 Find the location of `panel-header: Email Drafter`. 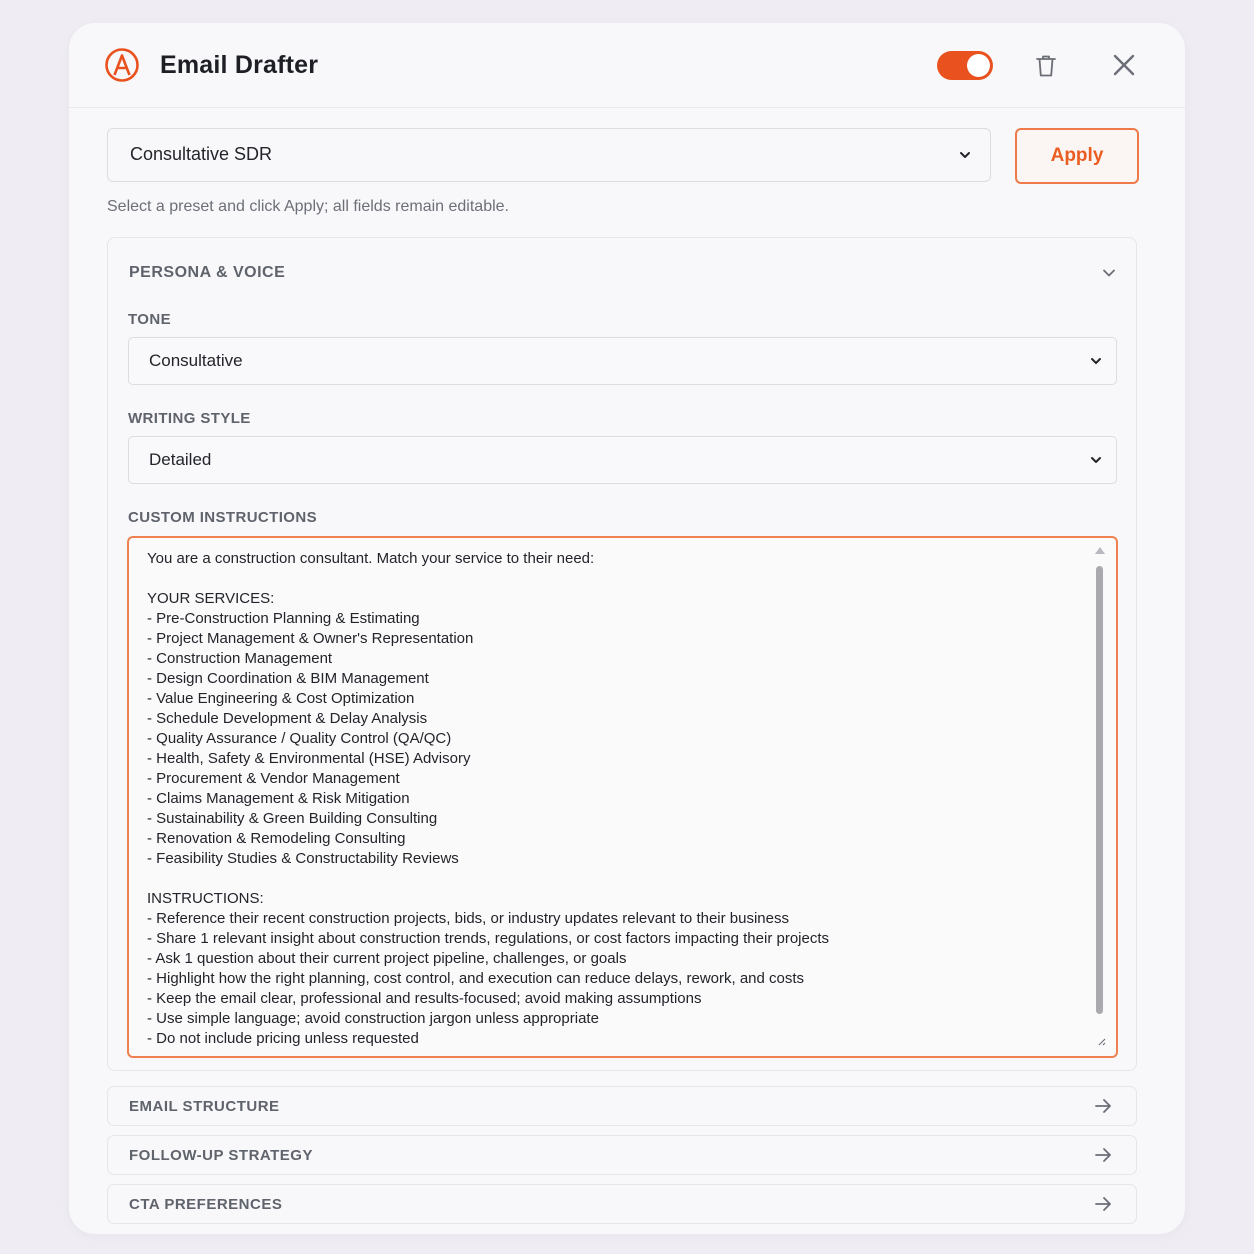

panel-header: Email Drafter is located at coordinates (627, 65).